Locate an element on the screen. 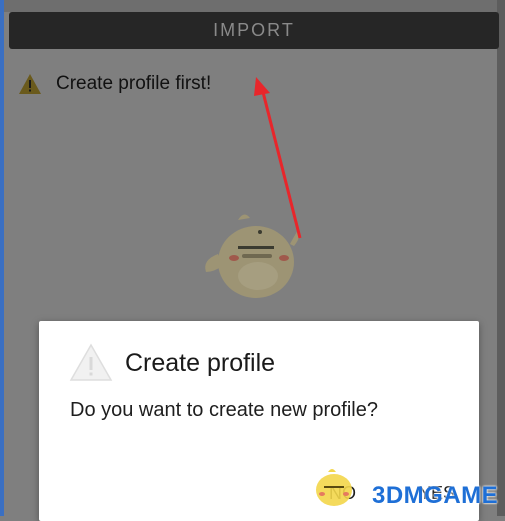 The width and height of the screenshot is (505, 521). top-strip is located at coordinates (252, 6).